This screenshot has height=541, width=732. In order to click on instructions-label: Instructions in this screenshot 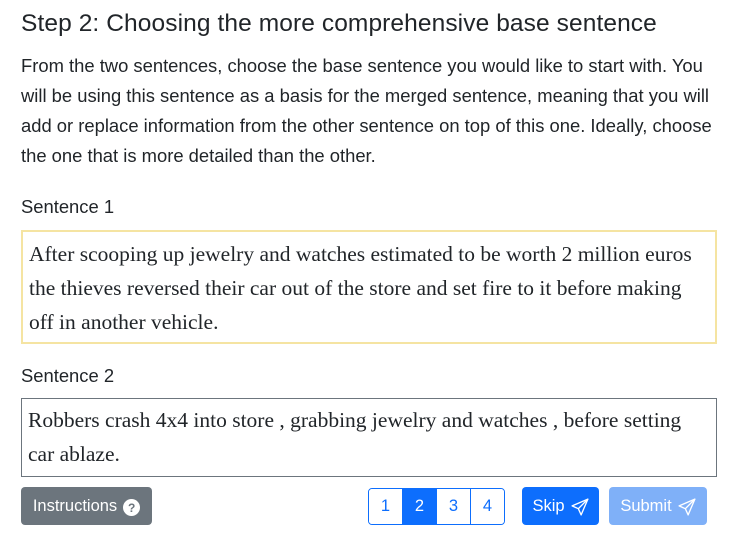, I will do `click(75, 505)`.